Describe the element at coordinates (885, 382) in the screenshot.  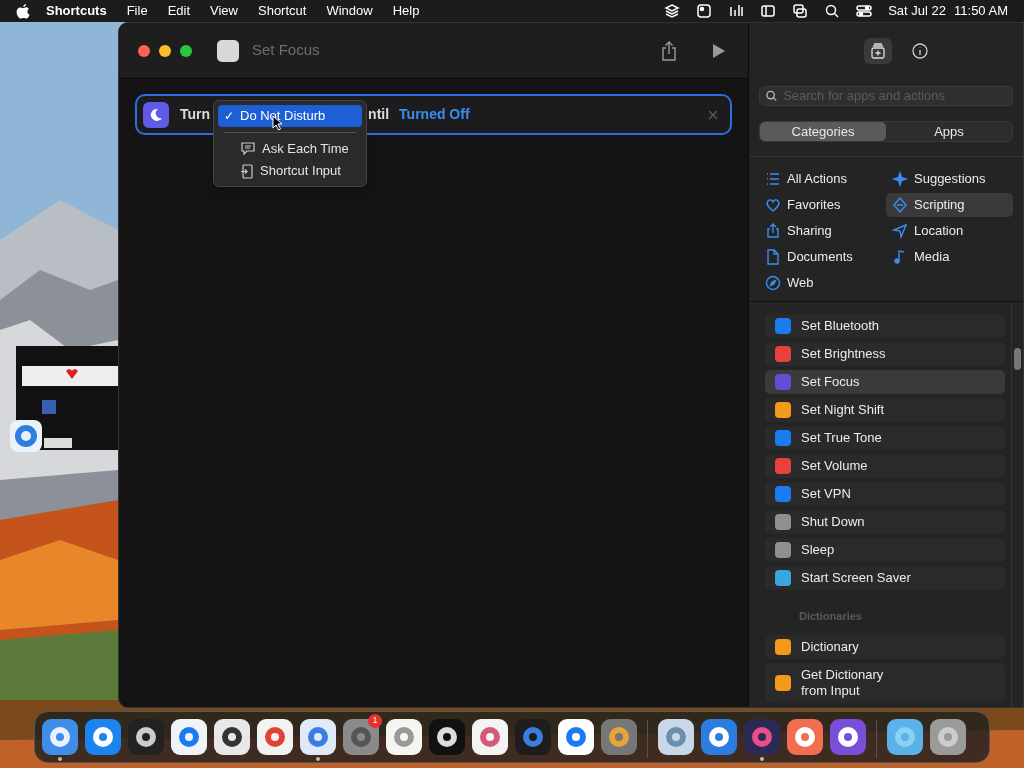
I see `action-item: Set Focus` at that location.